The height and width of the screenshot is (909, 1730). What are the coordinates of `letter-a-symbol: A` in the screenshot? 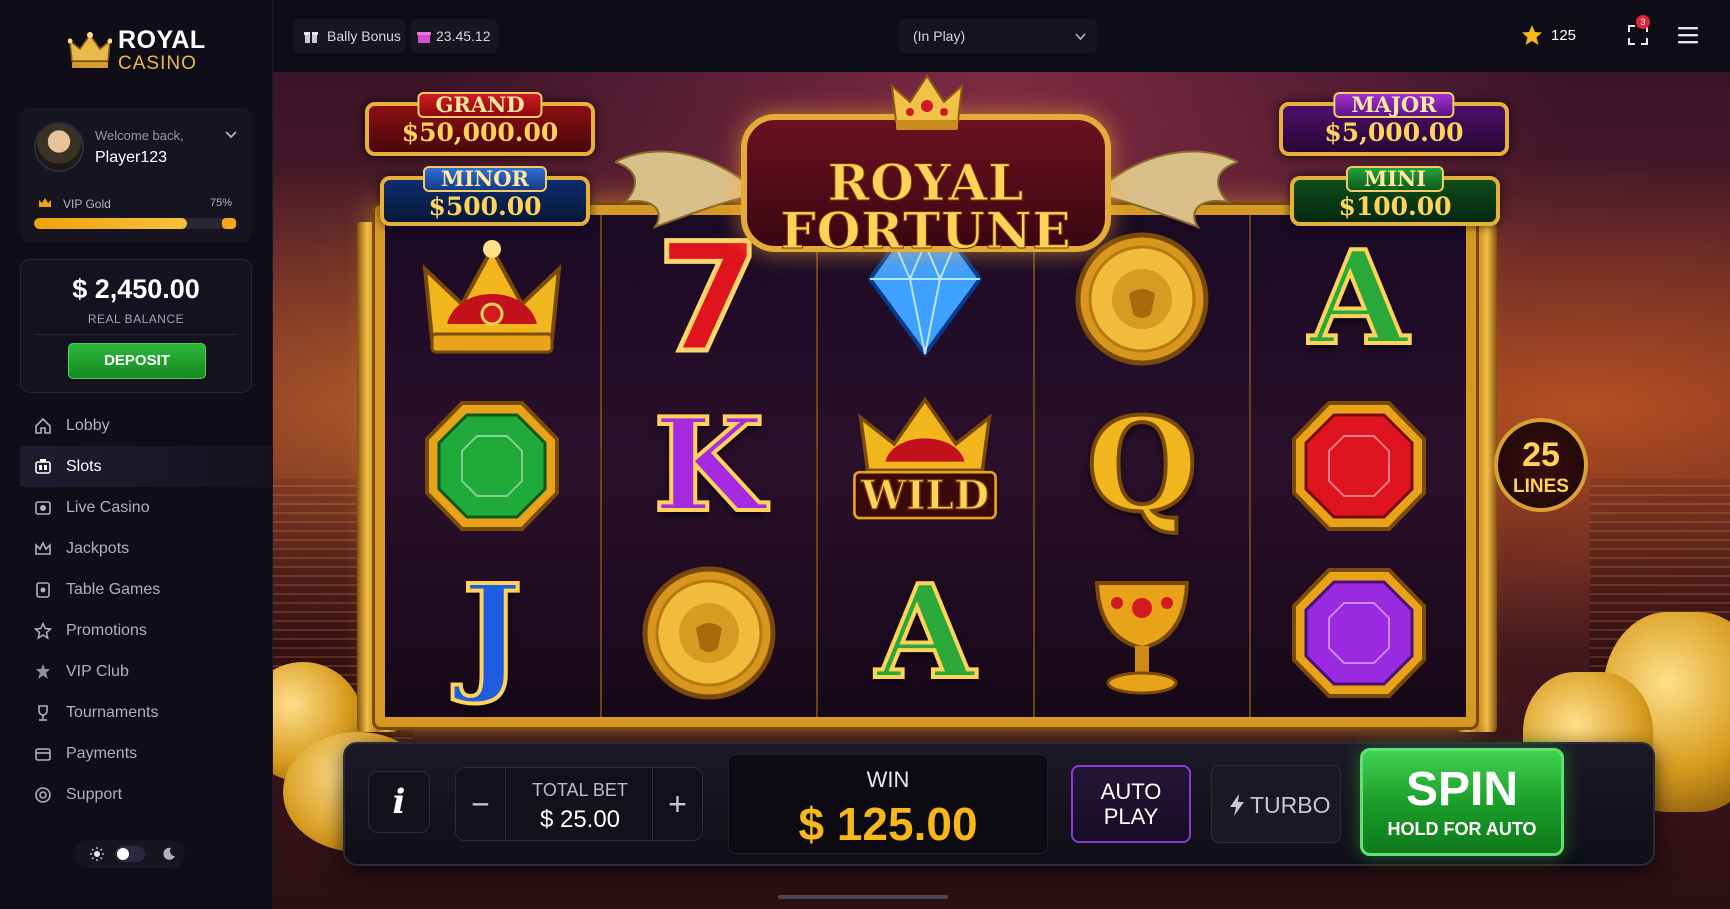 It's located at (1358, 298).